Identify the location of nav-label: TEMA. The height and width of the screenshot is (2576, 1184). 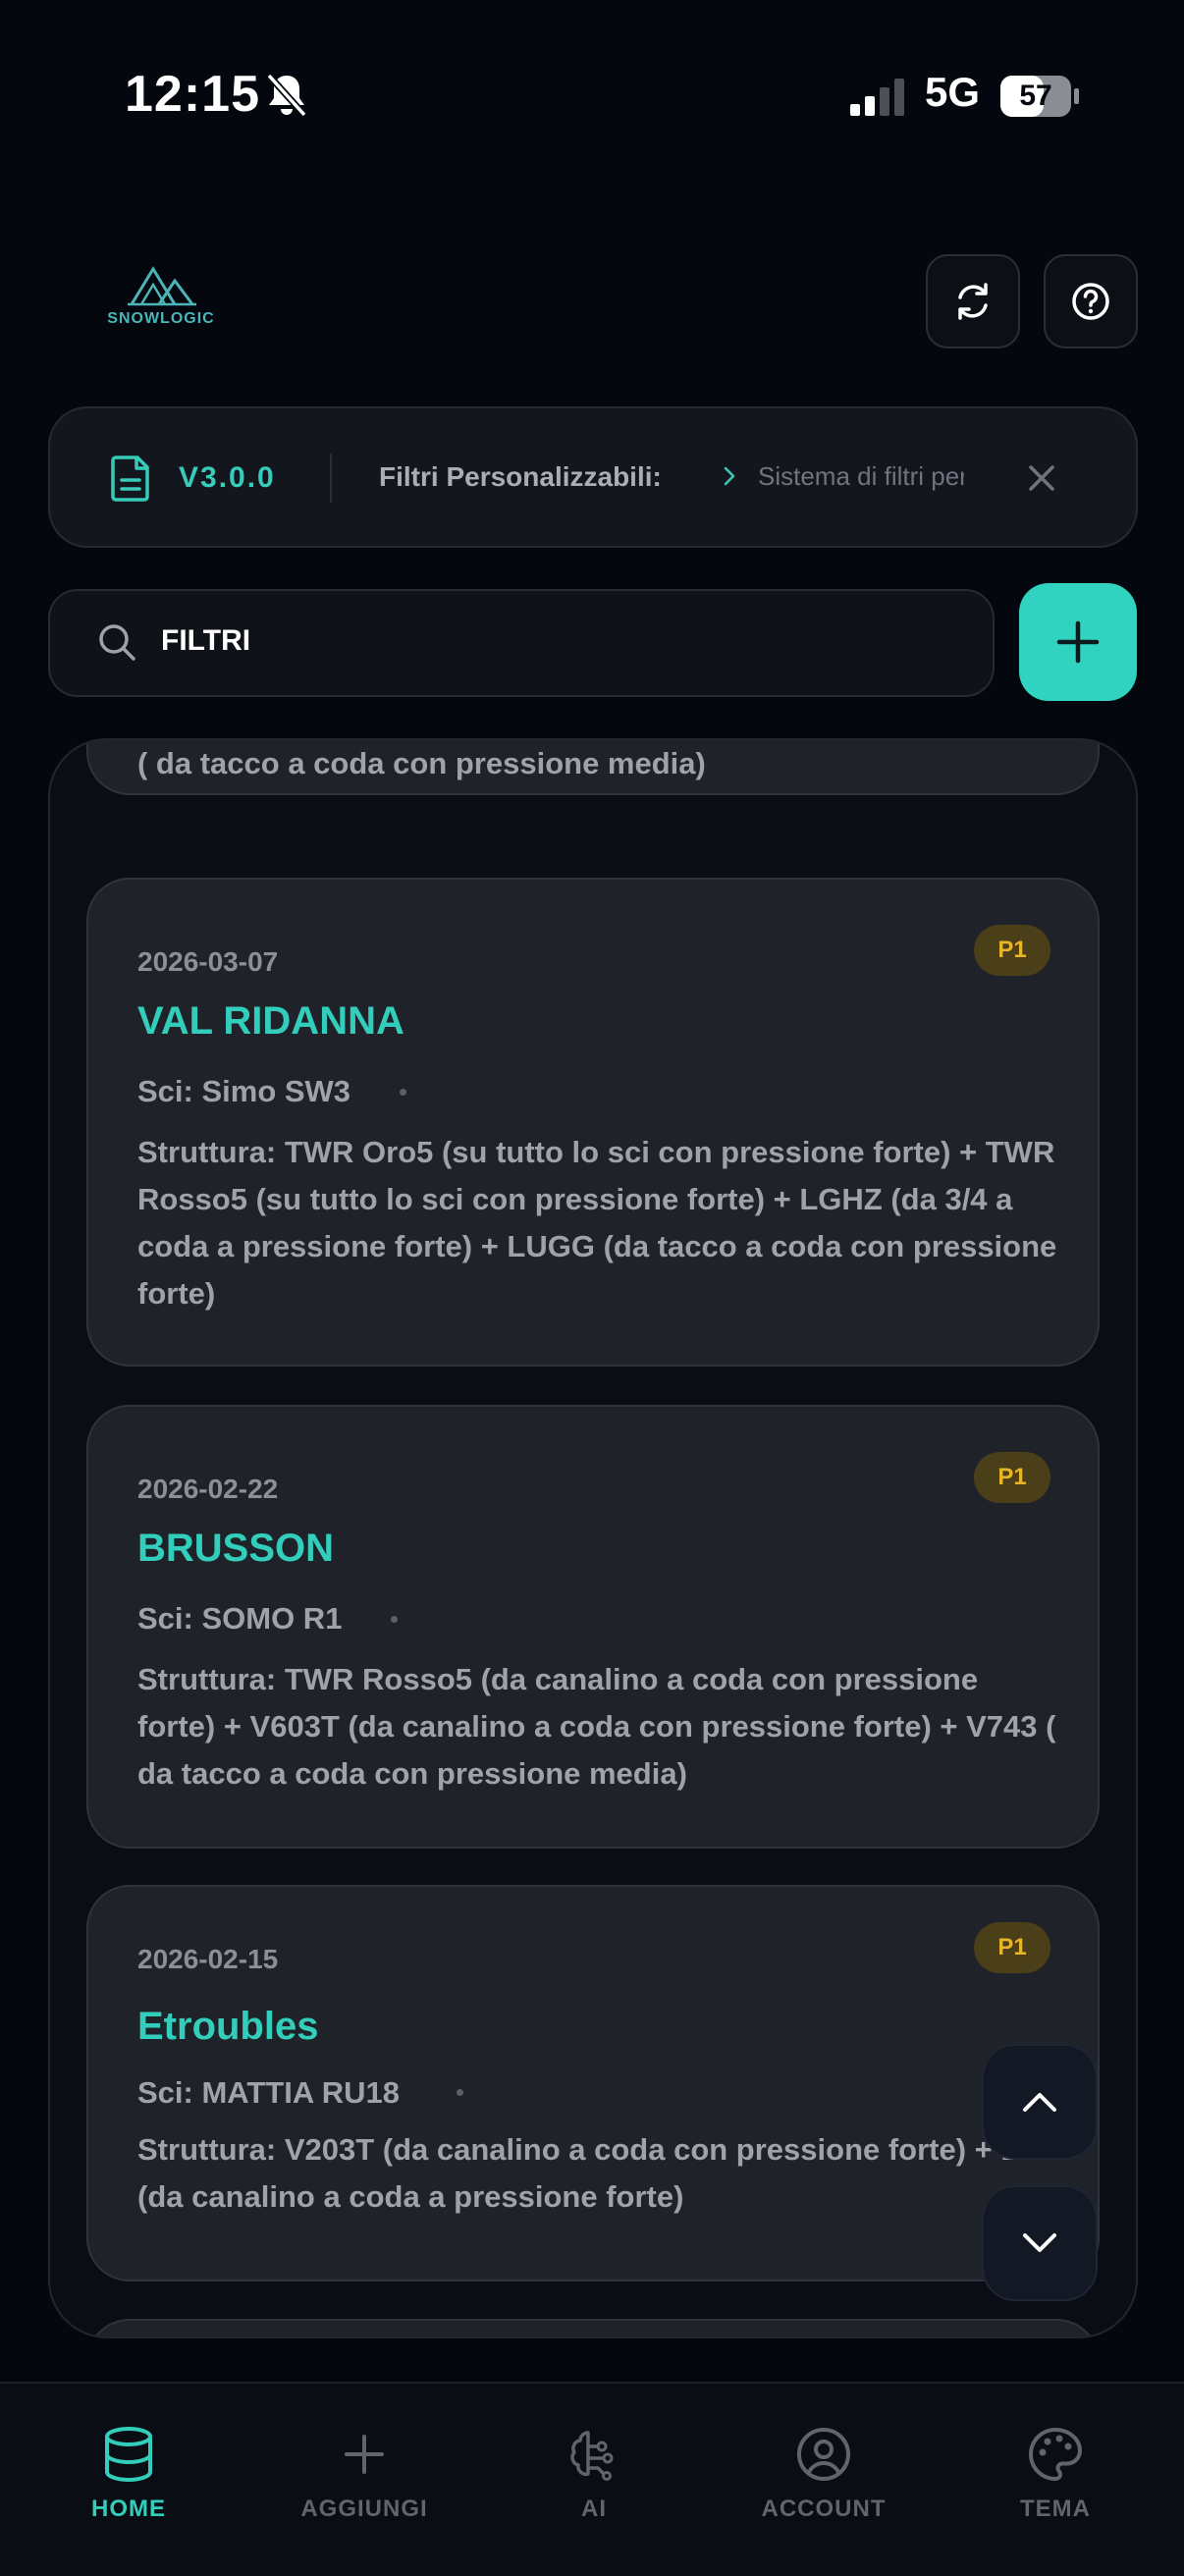
(1055, 2509).